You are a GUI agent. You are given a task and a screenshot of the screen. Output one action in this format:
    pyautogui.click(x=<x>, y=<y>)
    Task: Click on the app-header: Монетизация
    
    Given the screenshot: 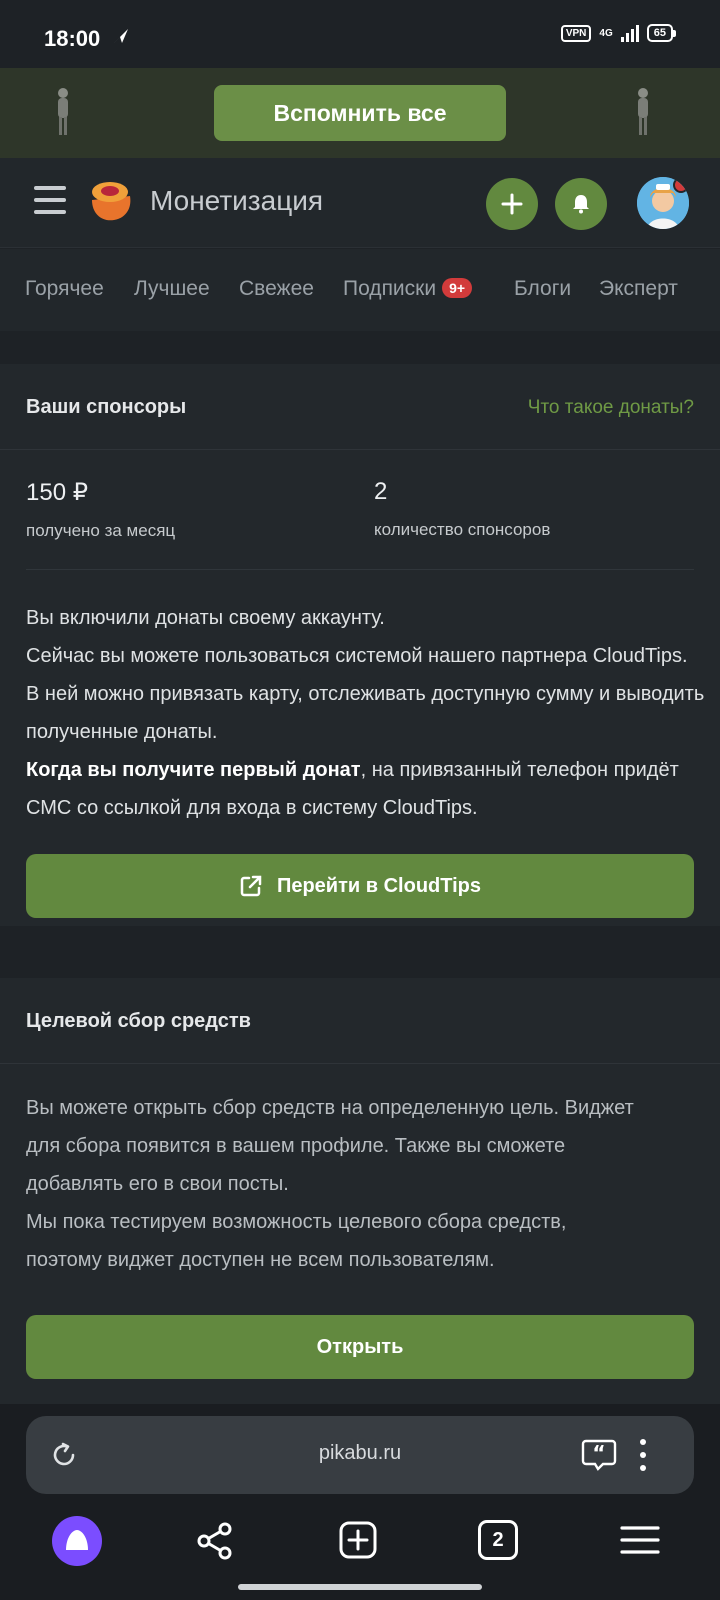 What is the action you would take?
    pyautogui.click(x=360, y=203)
    